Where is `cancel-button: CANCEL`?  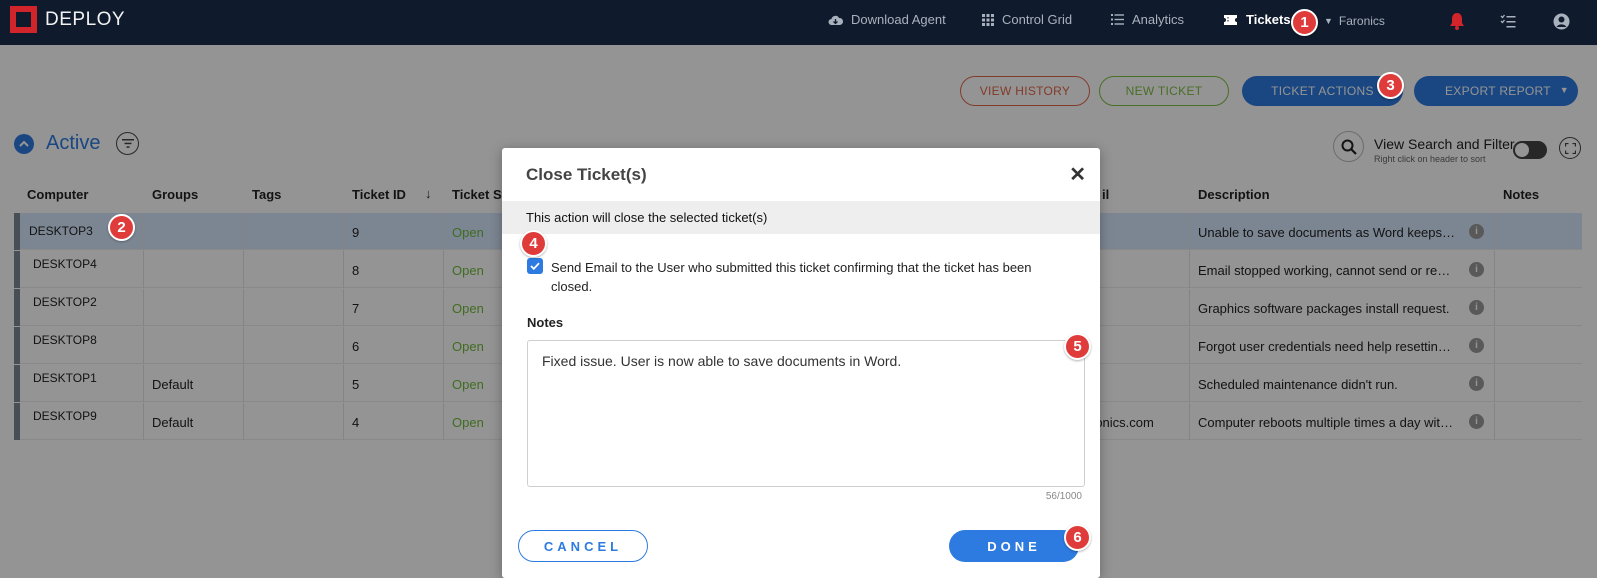 cancel-button: CANCEL is located at coordinates (583, 546).